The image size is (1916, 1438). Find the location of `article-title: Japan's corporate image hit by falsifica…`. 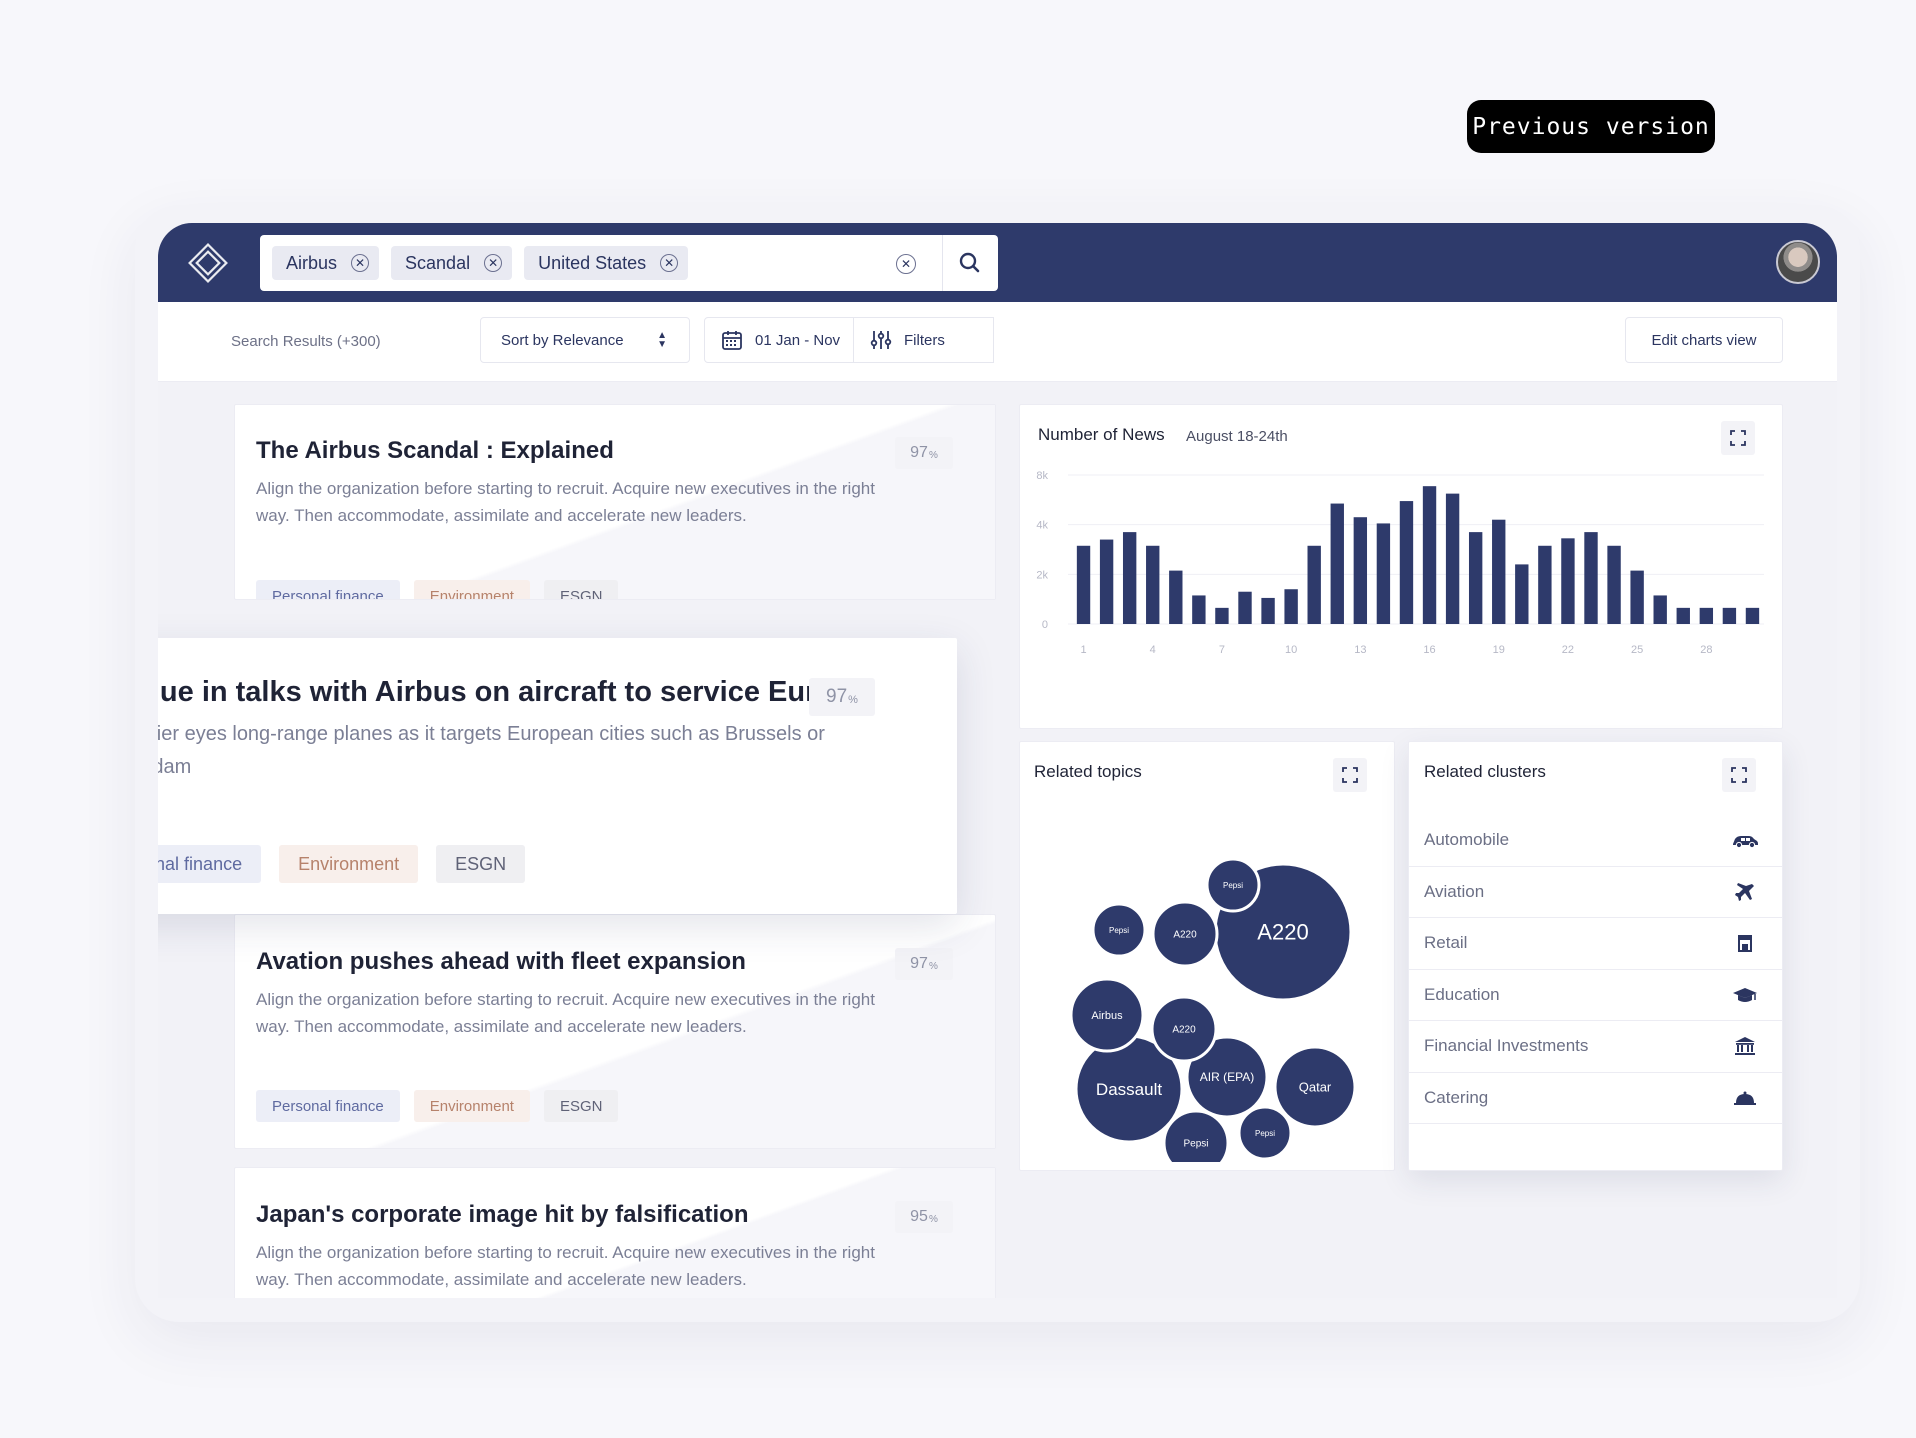

article-title: Japan's corporate image hit by falsifica… is located at coordinates (502, 1215).